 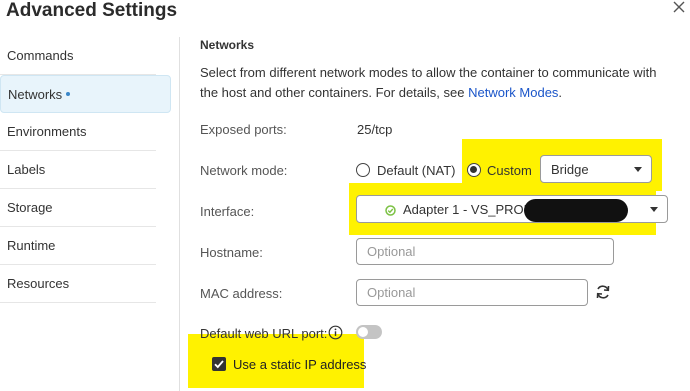 What do you see at coordinates (231, 252) in the screenshot?
I see `hostname-label: Hostname:` at bounding box center [231, 252].